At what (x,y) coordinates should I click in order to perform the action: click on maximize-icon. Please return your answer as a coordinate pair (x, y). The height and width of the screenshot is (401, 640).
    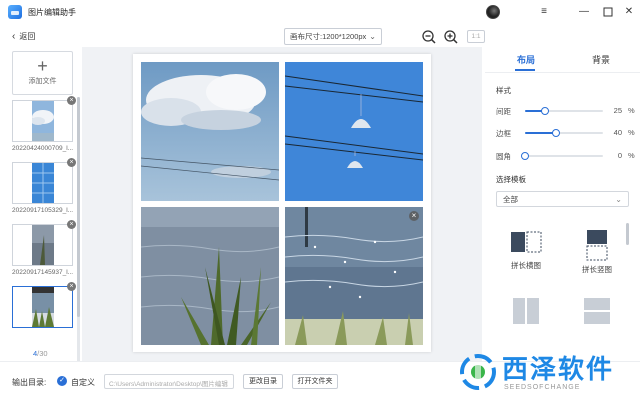
    Looking at the image, I should click on (608, 12).